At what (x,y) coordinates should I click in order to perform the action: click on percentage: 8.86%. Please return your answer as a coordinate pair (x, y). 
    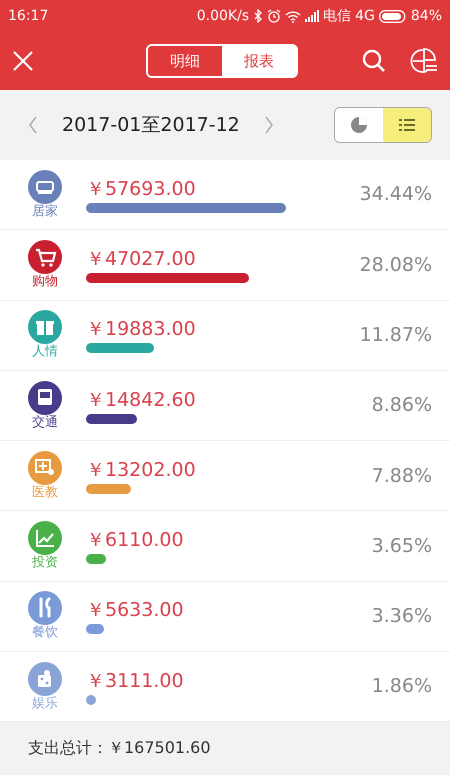
    Looking at the image, I should click on (402, 405).